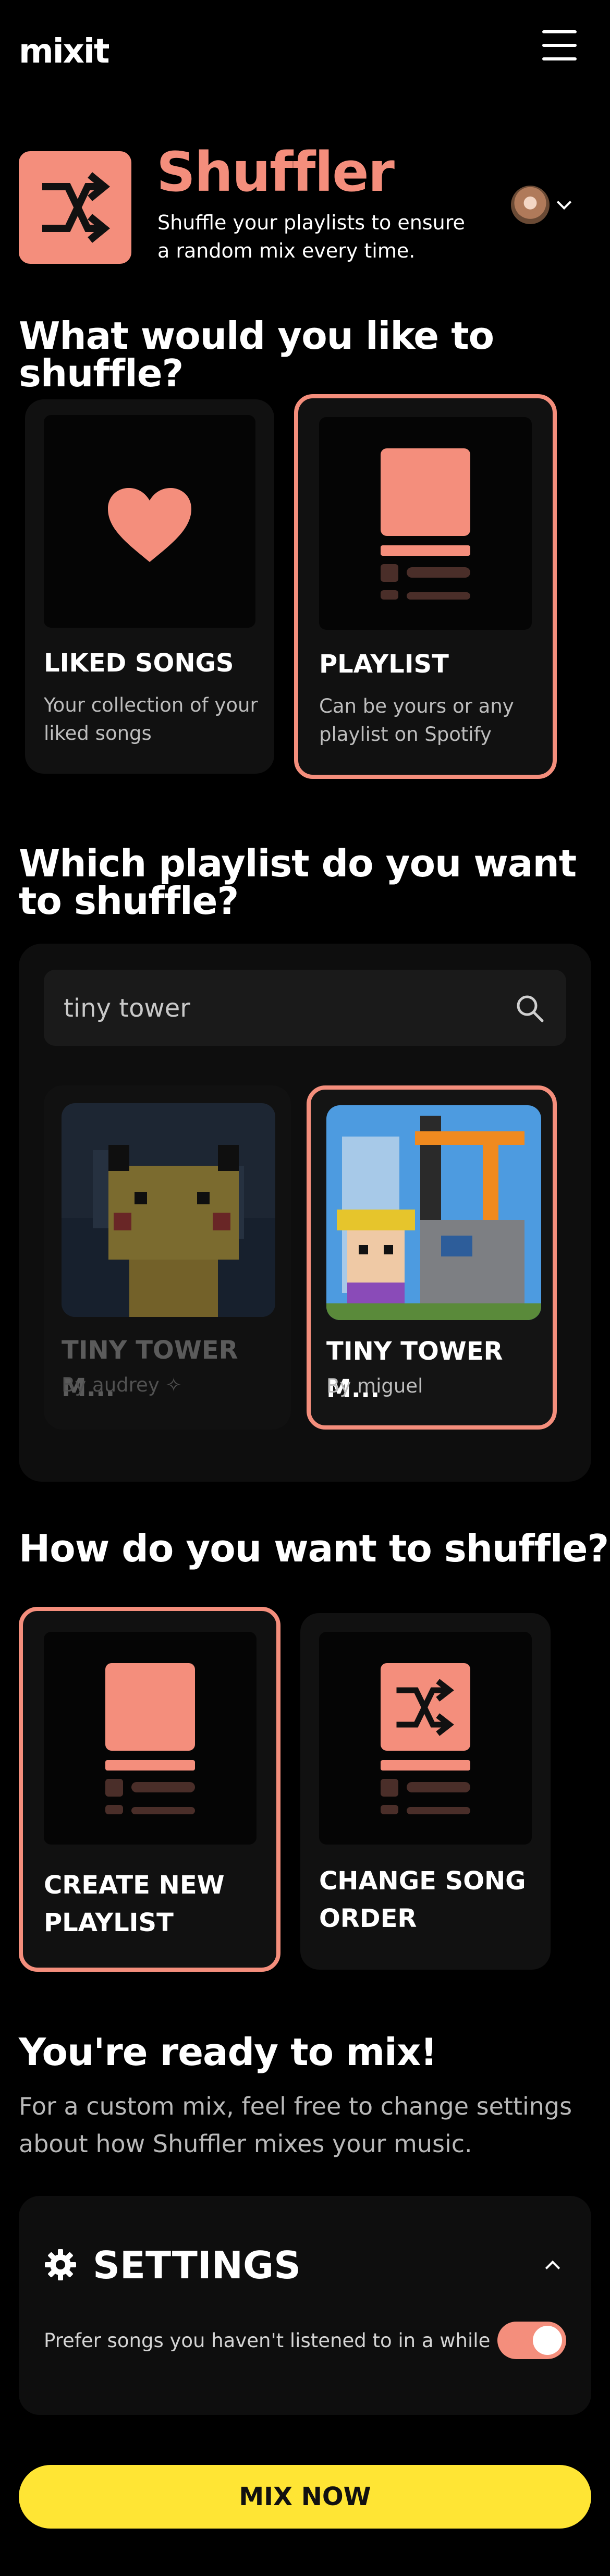 Image resolution: width=610 pixels, height=2576 pixels. I want to click on option-change-song-order: CHANGE SONG ORDER, so click(425, 1791).